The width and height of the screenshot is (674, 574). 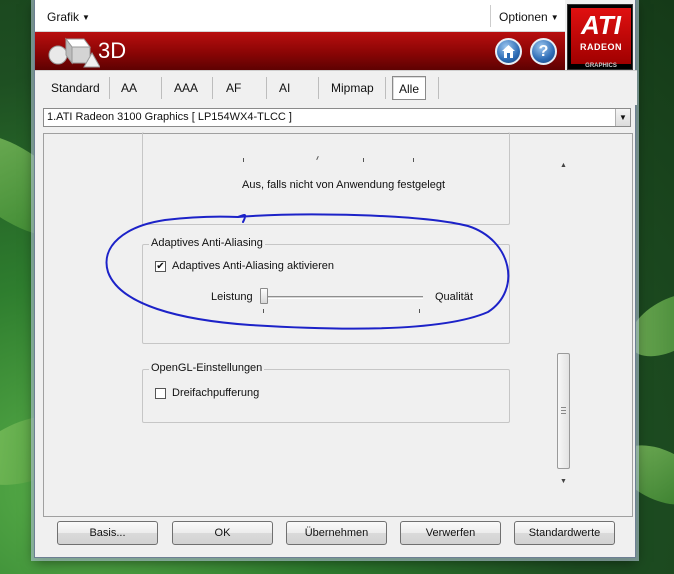 I want to click on adaptive-aa-checkbox: ✔, so click(x=160, y=266).